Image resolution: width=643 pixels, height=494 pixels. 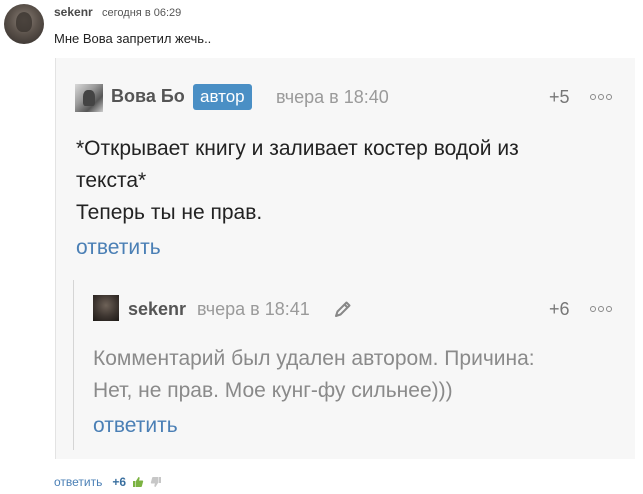 I want to click on timestamp: вчера в 18:41, so click(x=253, y=309).